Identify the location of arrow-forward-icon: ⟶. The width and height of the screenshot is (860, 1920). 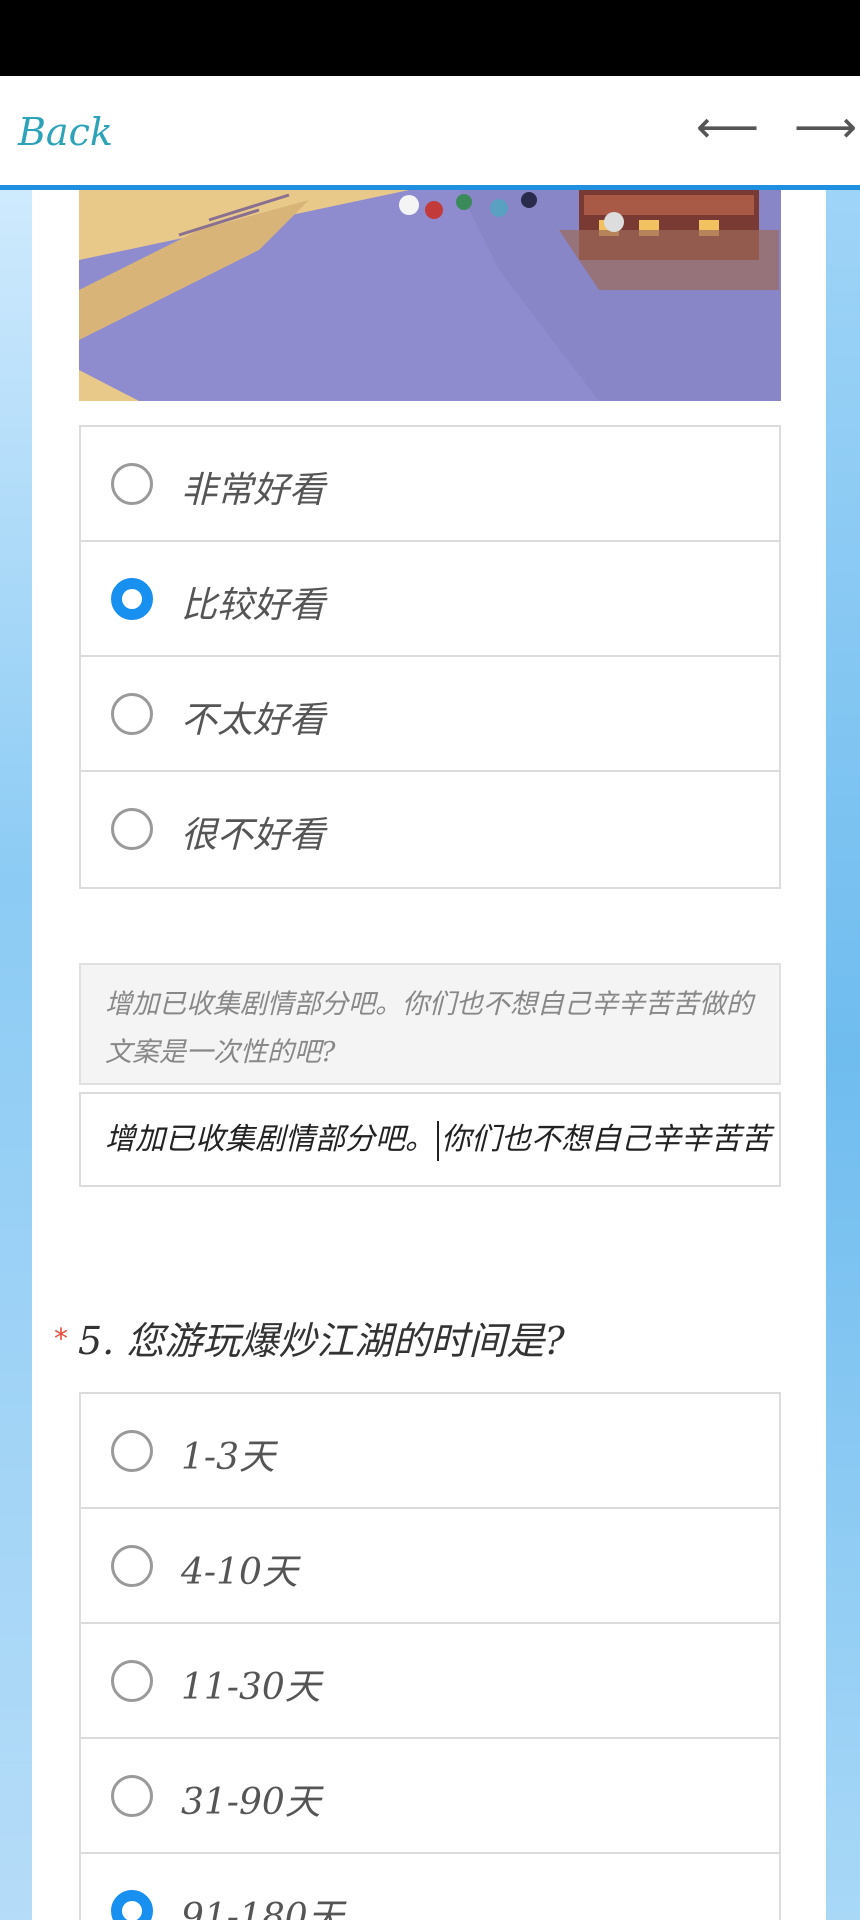
(825, 128).